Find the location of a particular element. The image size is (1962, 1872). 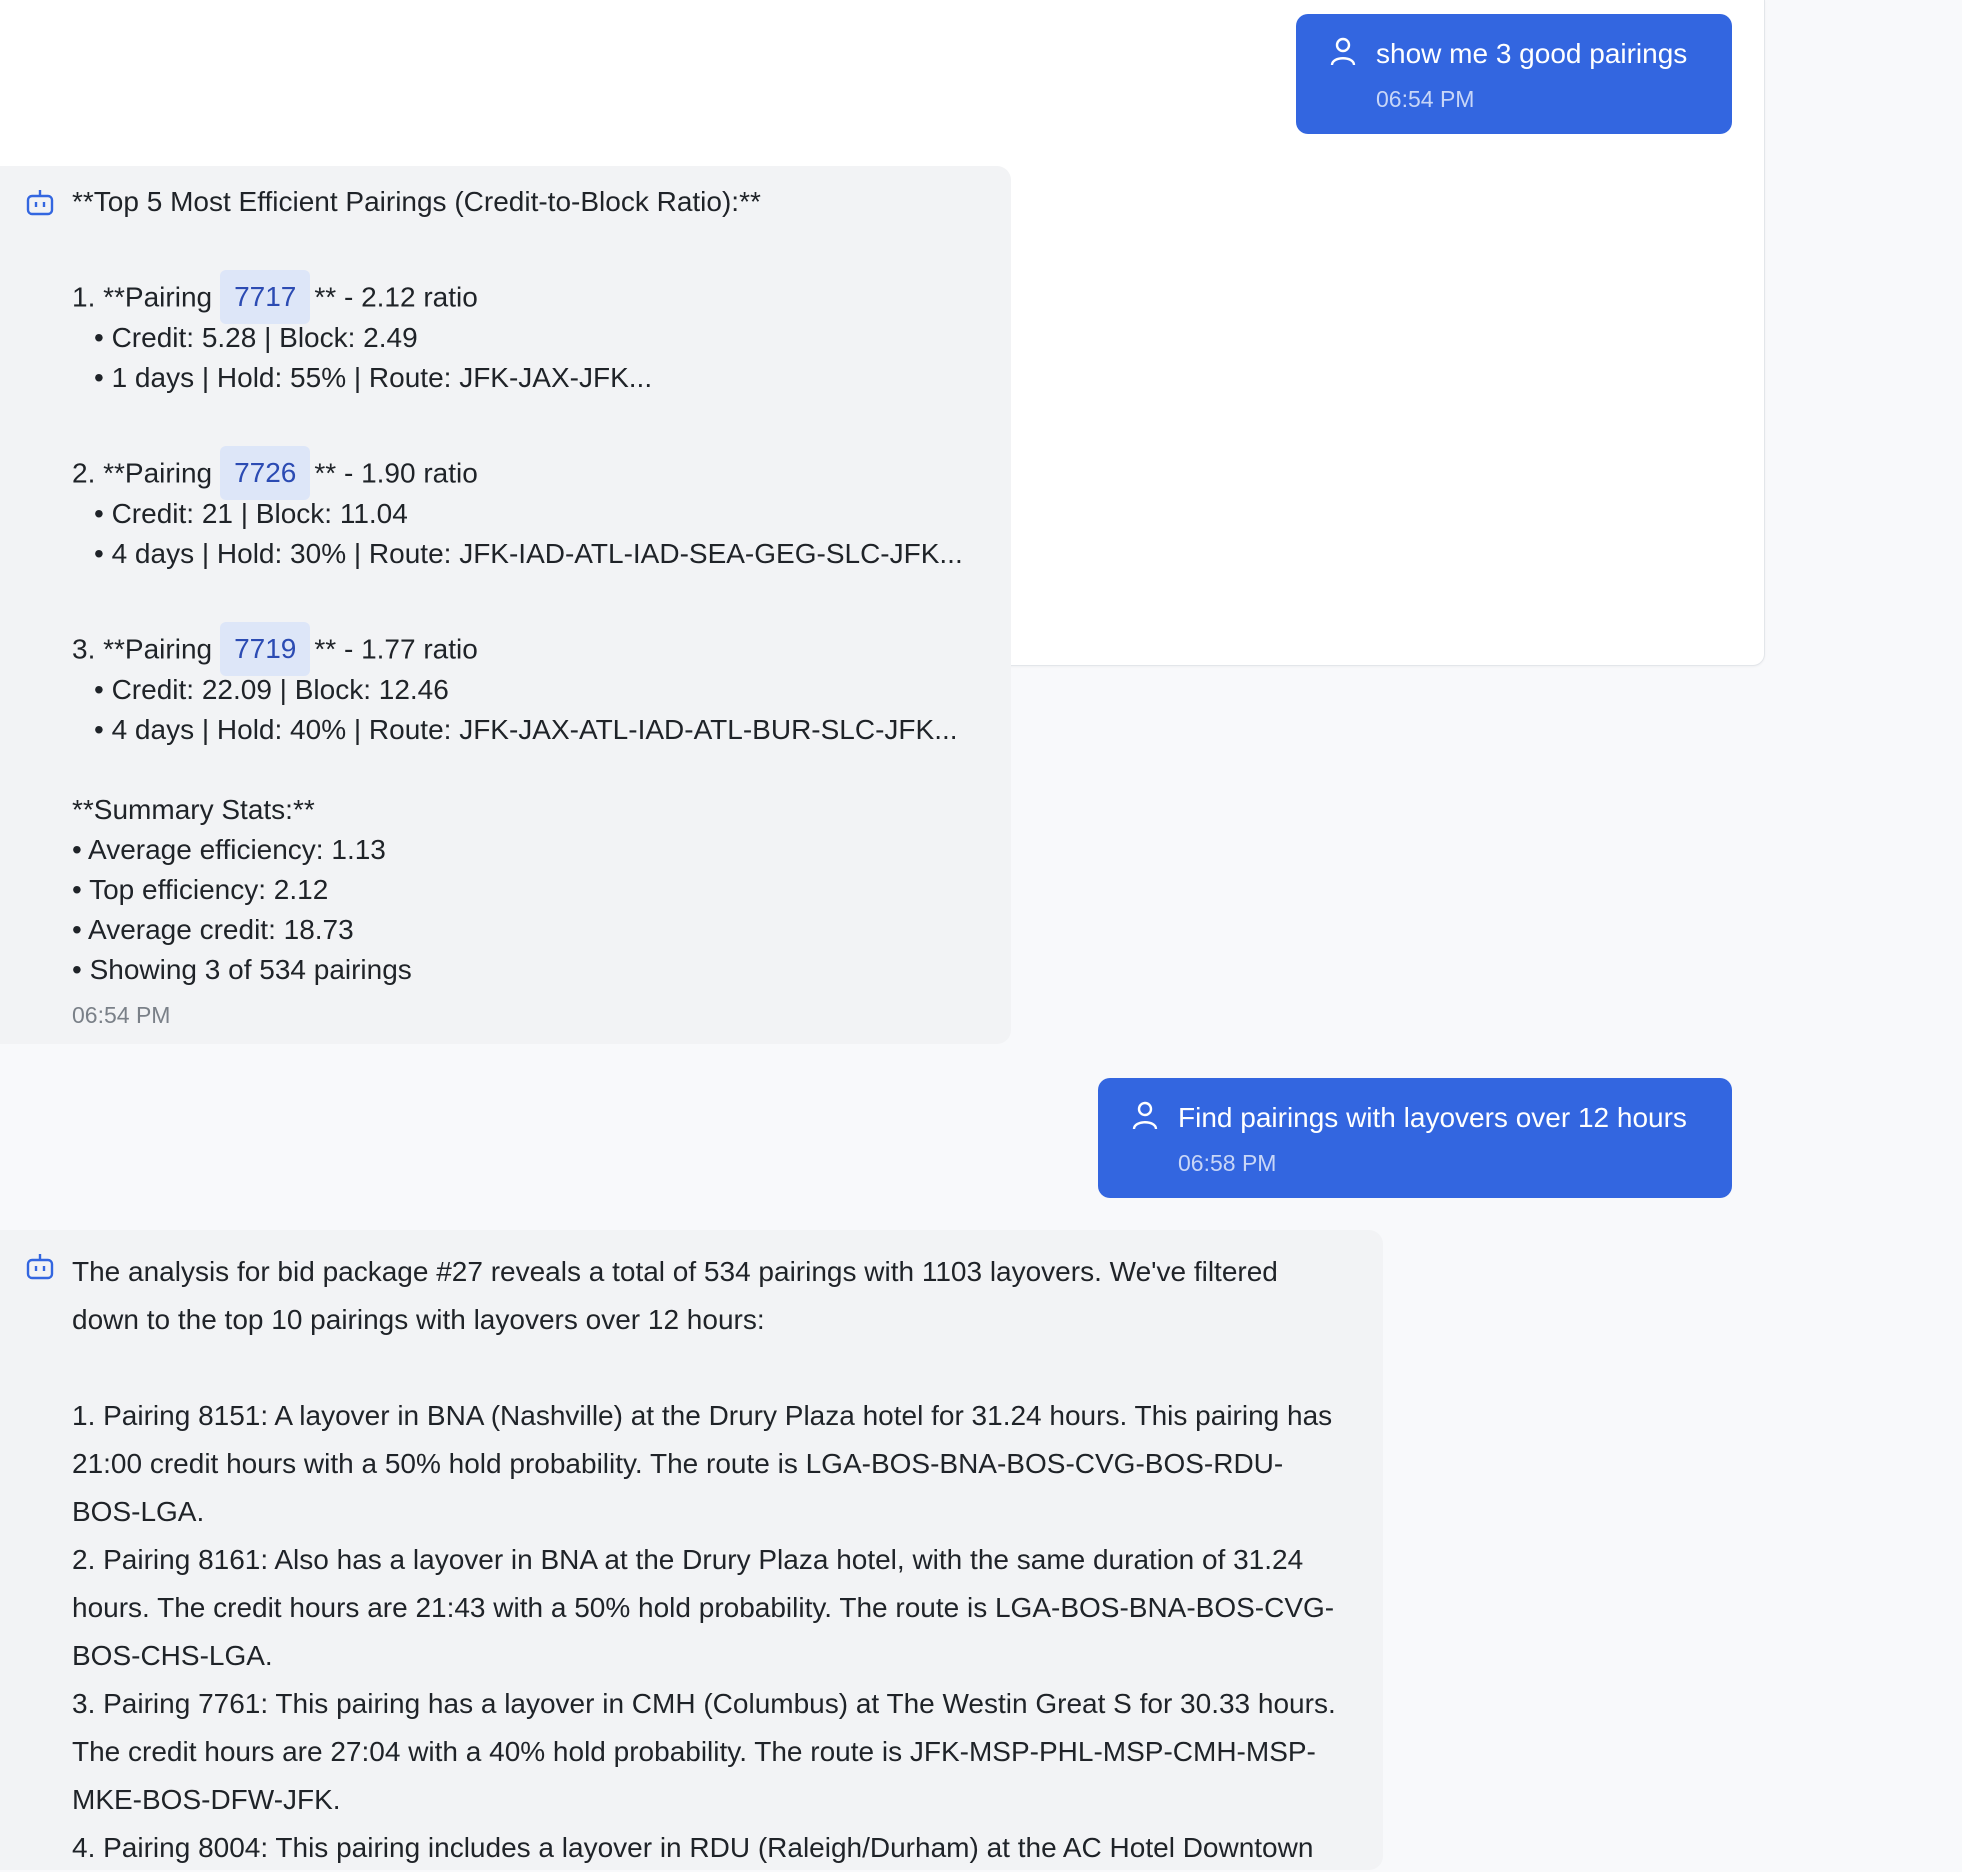

user-message: show me 3 good pairings 06:54 PM is located at coordinates (1514, 74).